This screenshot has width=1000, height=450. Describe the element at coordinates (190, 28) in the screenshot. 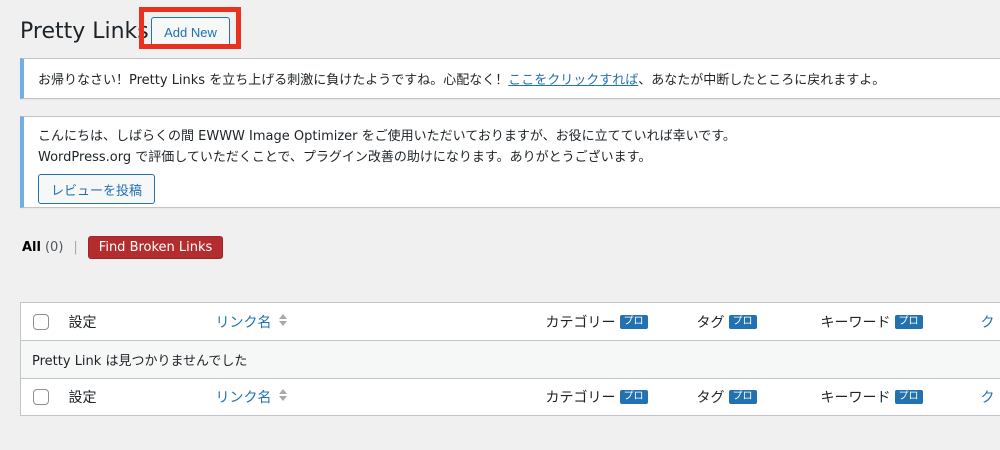

I see `highlight-box` at that location.